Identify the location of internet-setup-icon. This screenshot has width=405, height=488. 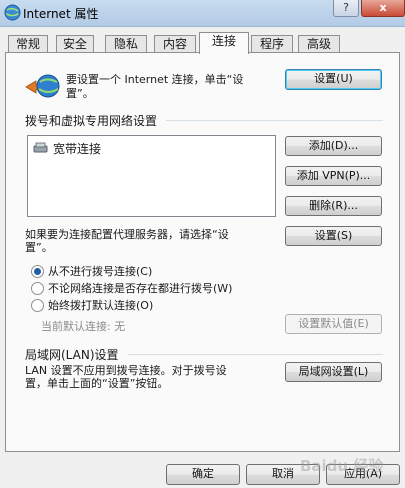
(42, 86).